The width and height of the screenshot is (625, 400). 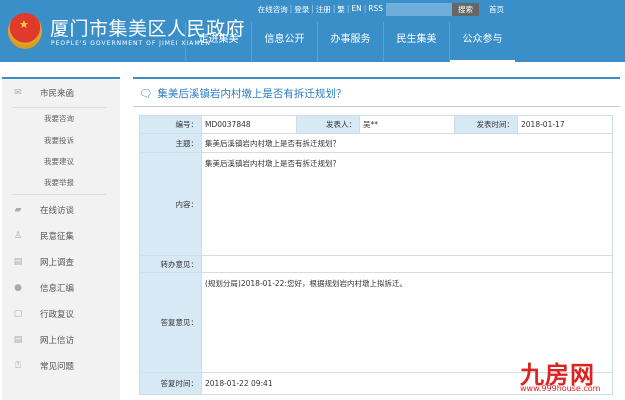 I want to click on top-links: 在线咨询 | 登录 | 注册 | 繁 | EN | RSS, so click(x=320, y=9).